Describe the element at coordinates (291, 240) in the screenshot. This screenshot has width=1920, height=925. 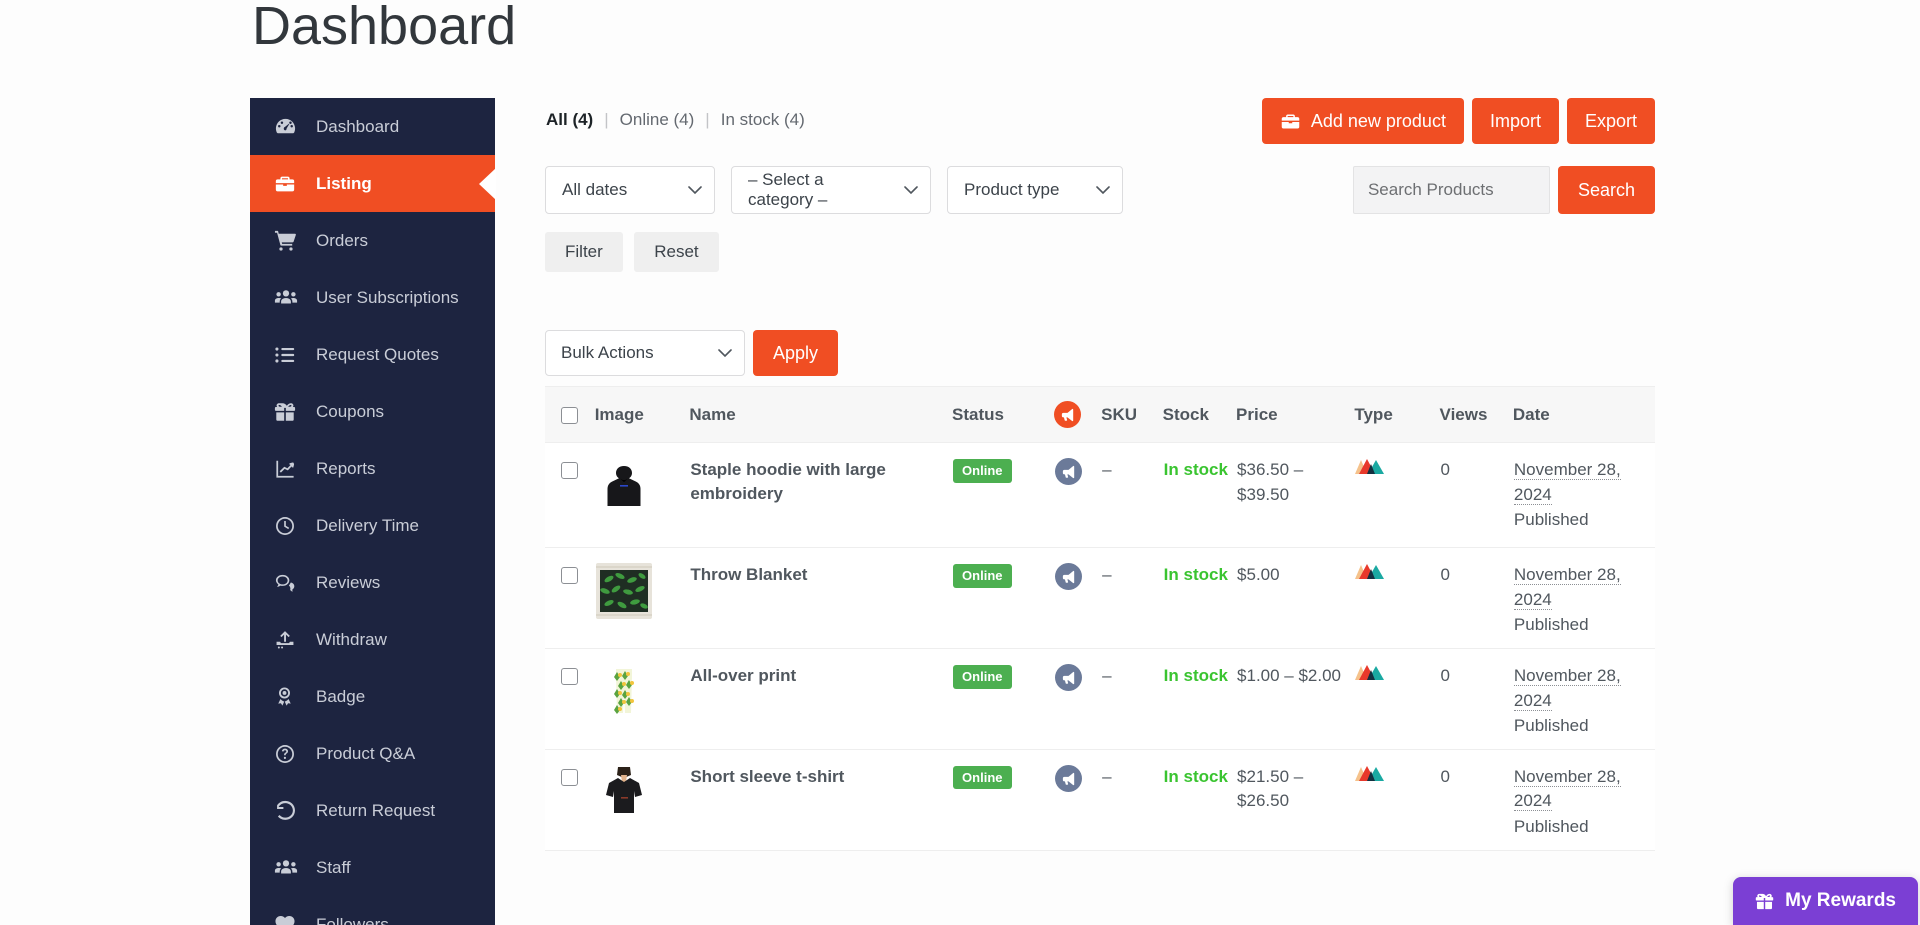
I see `shopping-cart-icon` at that location.